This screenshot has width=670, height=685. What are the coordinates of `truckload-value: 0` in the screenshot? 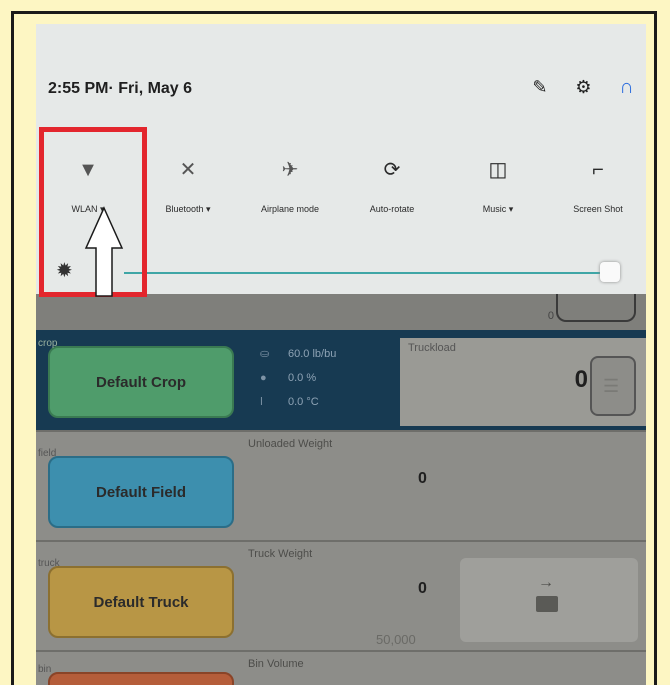 It's located at (581, 379).